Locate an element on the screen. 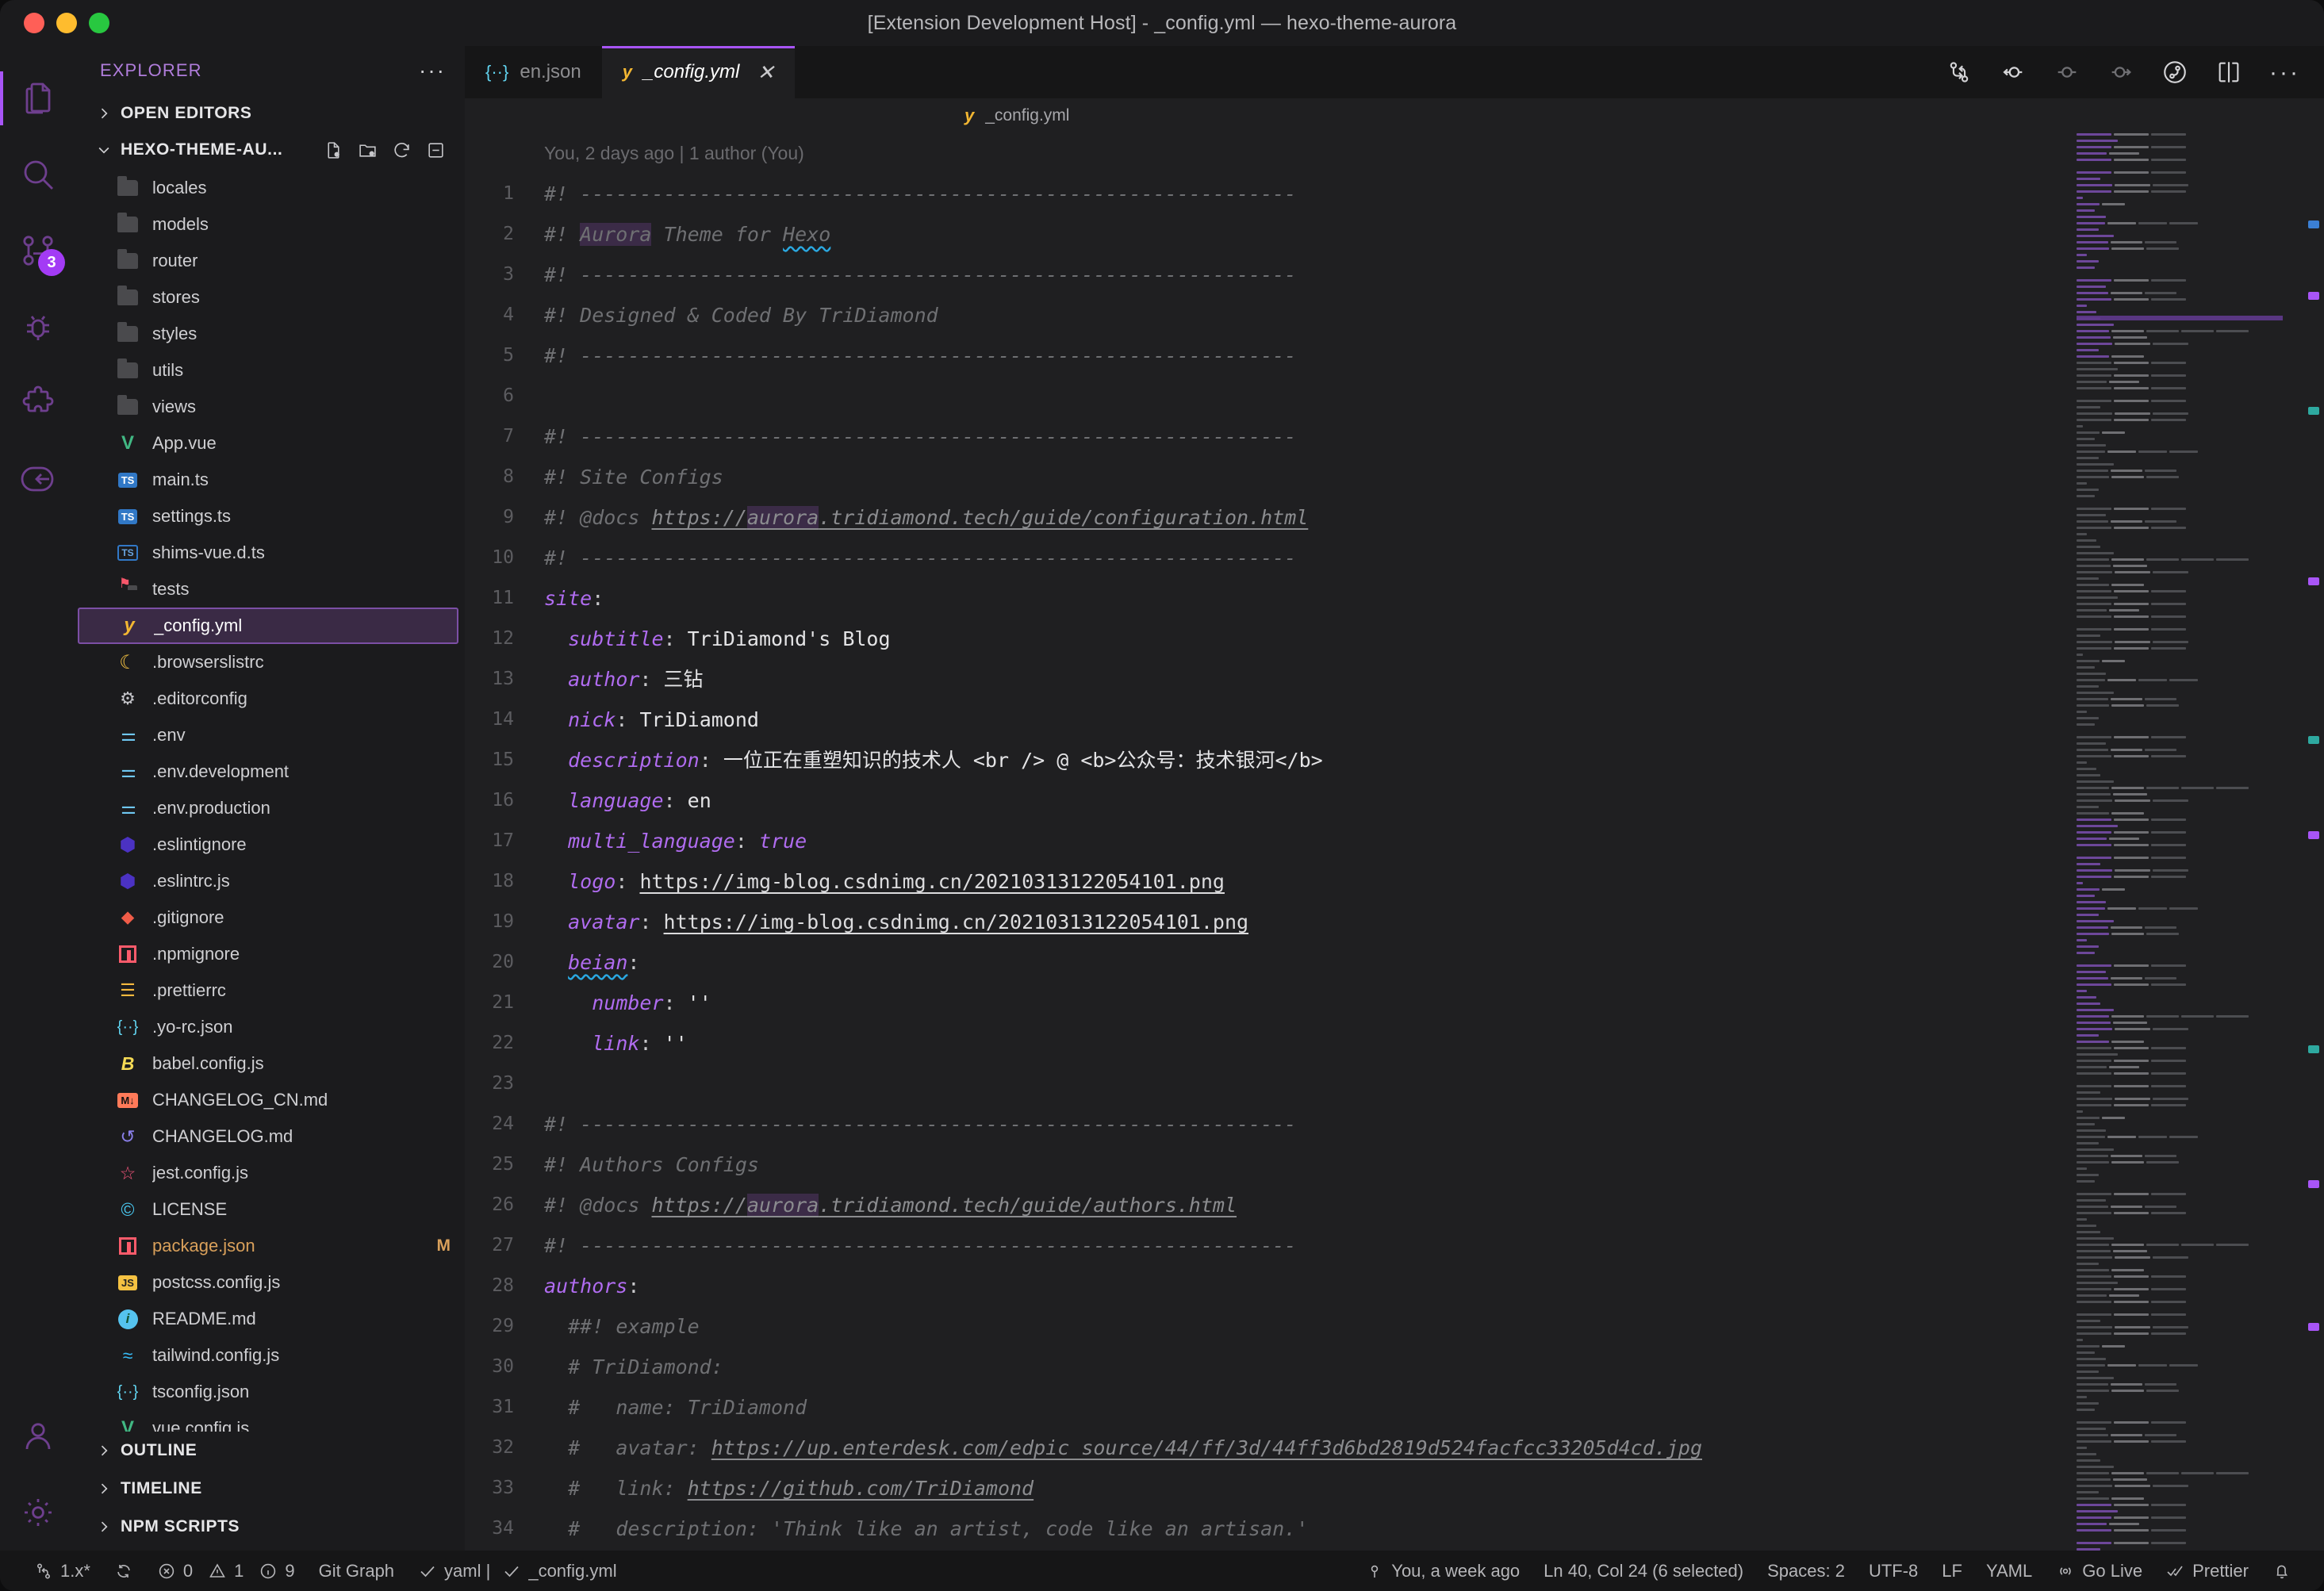  code-line: 20 beian: is located at coordinates (1394, 962).